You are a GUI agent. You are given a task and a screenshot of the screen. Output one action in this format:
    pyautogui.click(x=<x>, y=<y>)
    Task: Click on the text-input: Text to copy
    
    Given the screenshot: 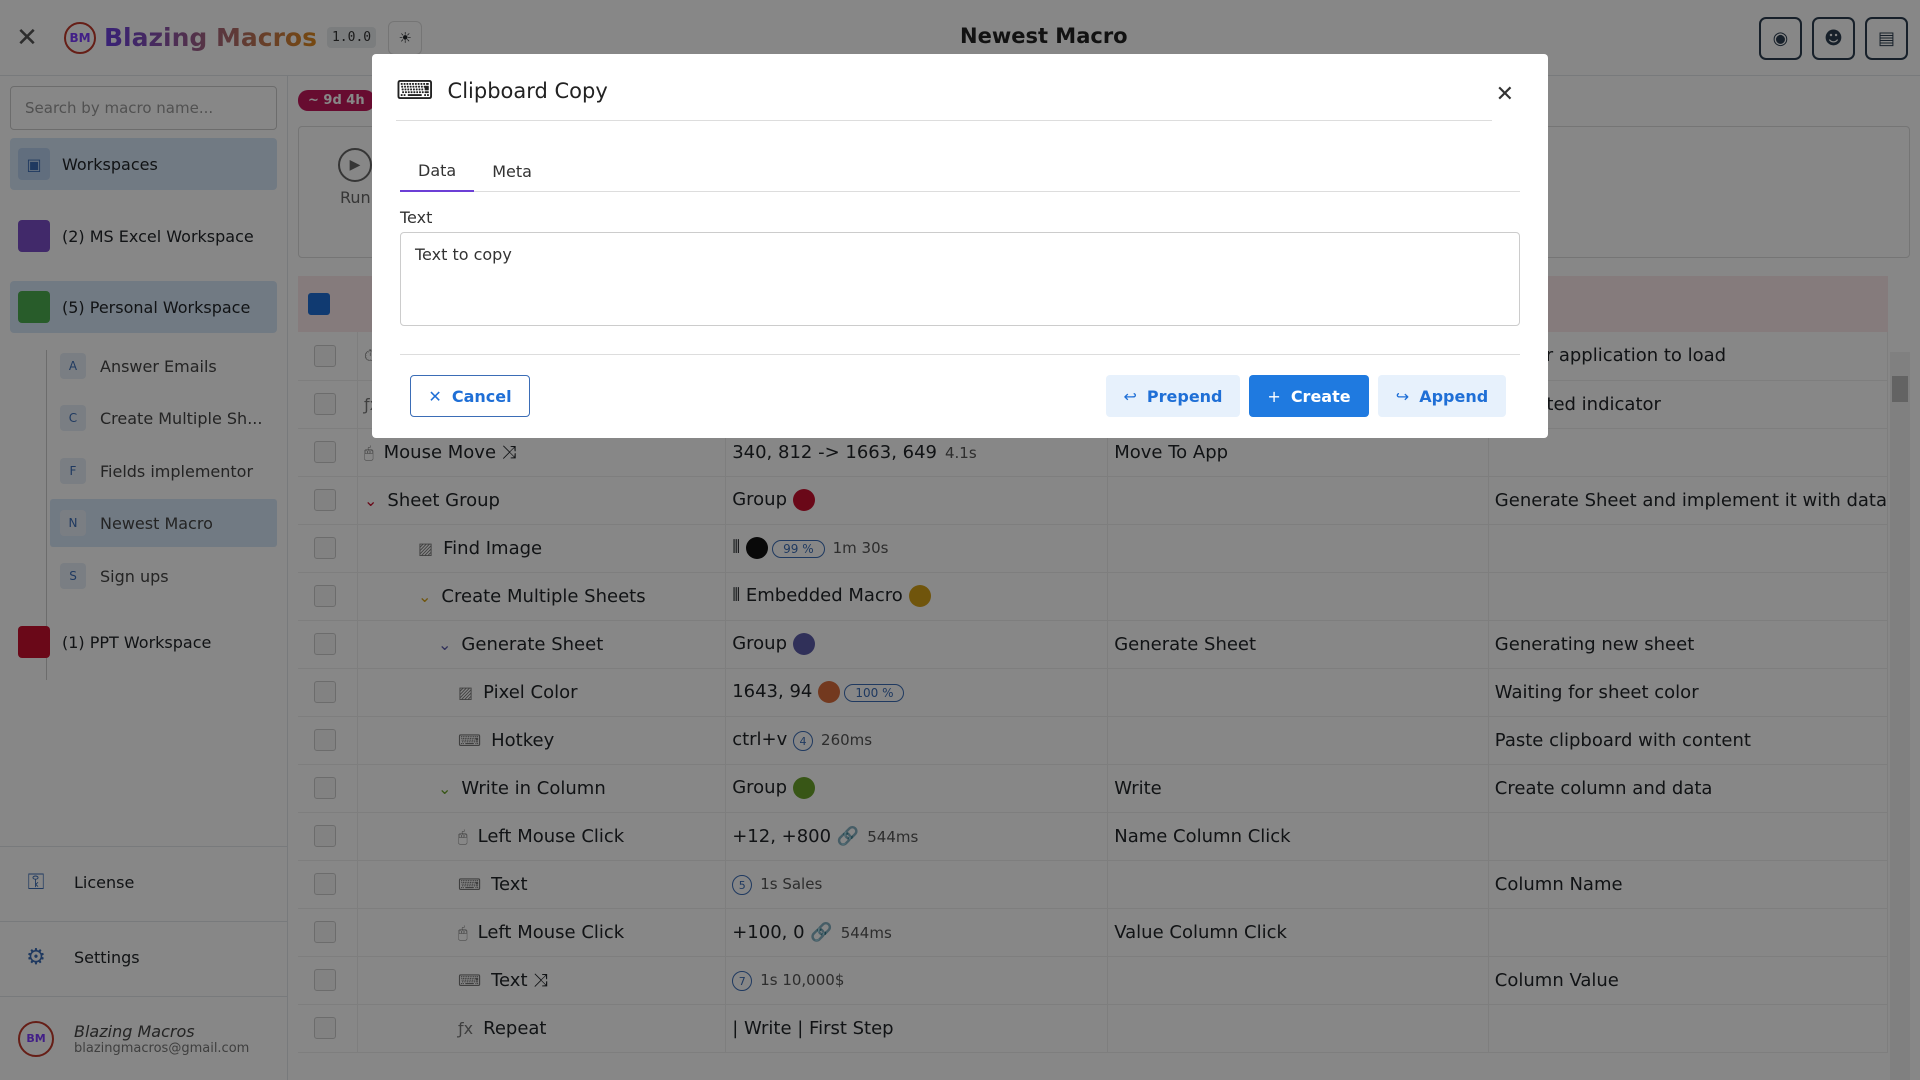 What is the action you would take?
    pyautogui.click(x=960, y=279)
    